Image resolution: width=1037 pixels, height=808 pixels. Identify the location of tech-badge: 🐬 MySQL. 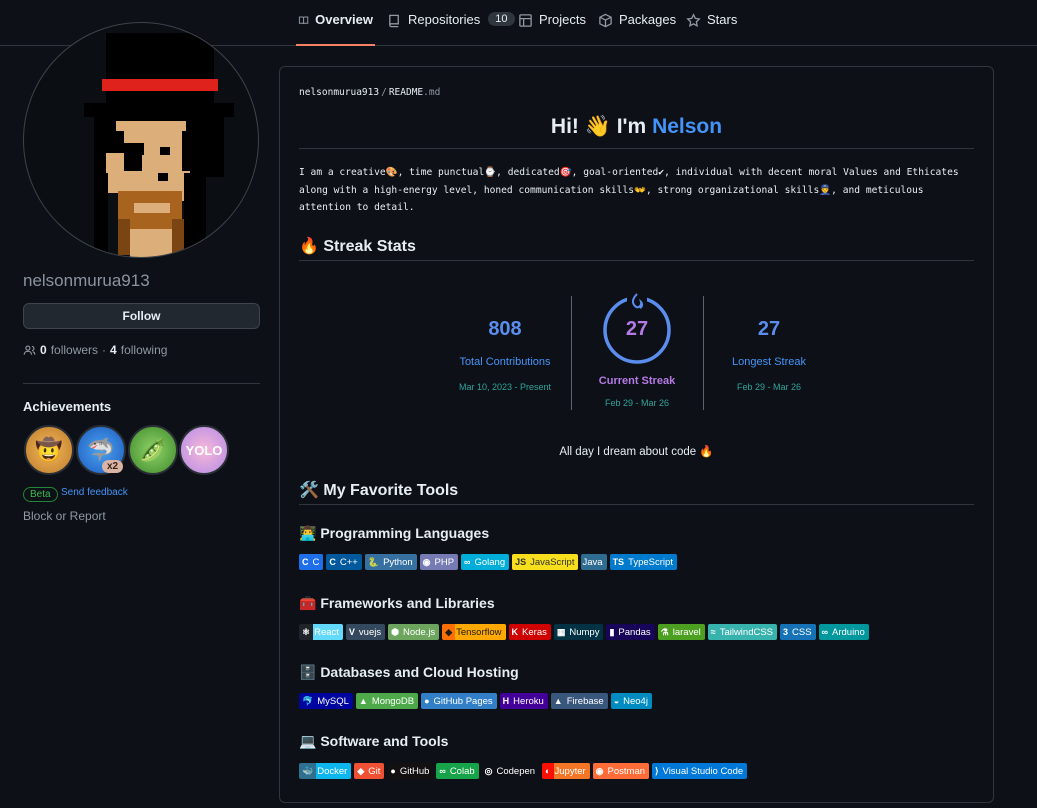
(326, 701).